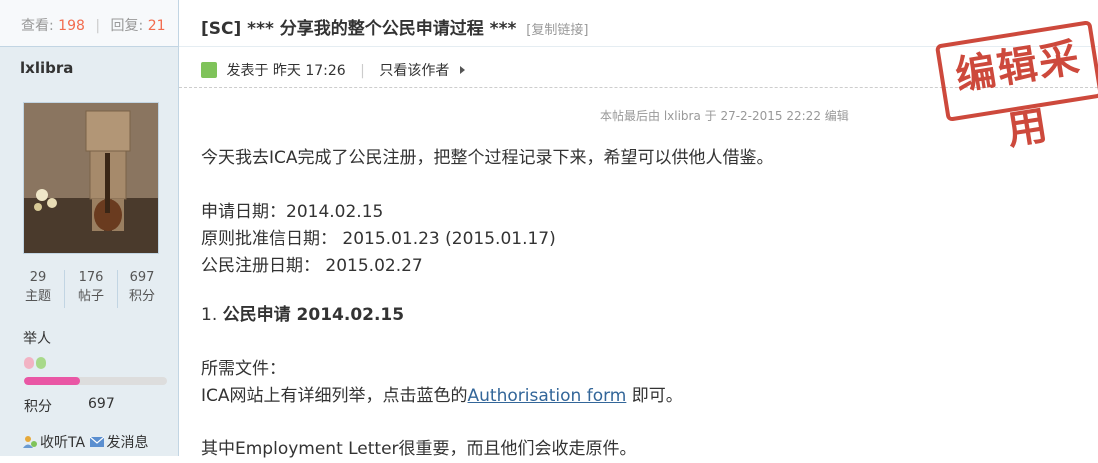  Describe the element at coordinates (557, 30) in the screenshot. I see `copy-link-button: [复制链接]` at that location.